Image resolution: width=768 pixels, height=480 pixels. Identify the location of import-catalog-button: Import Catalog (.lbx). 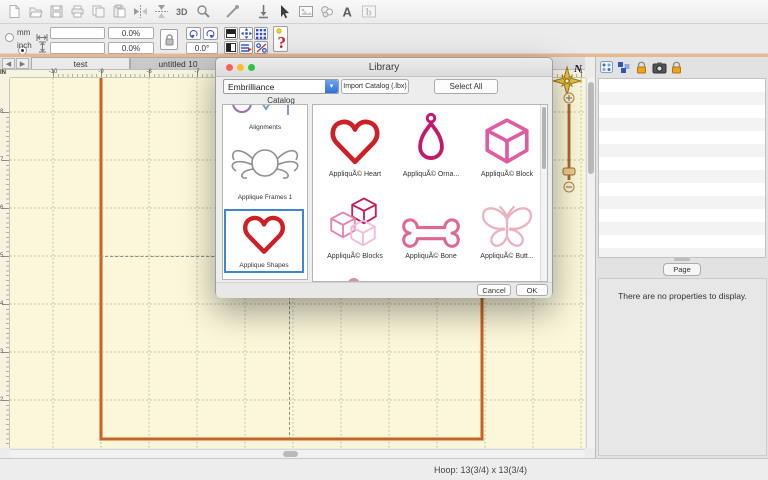
(375, 86).